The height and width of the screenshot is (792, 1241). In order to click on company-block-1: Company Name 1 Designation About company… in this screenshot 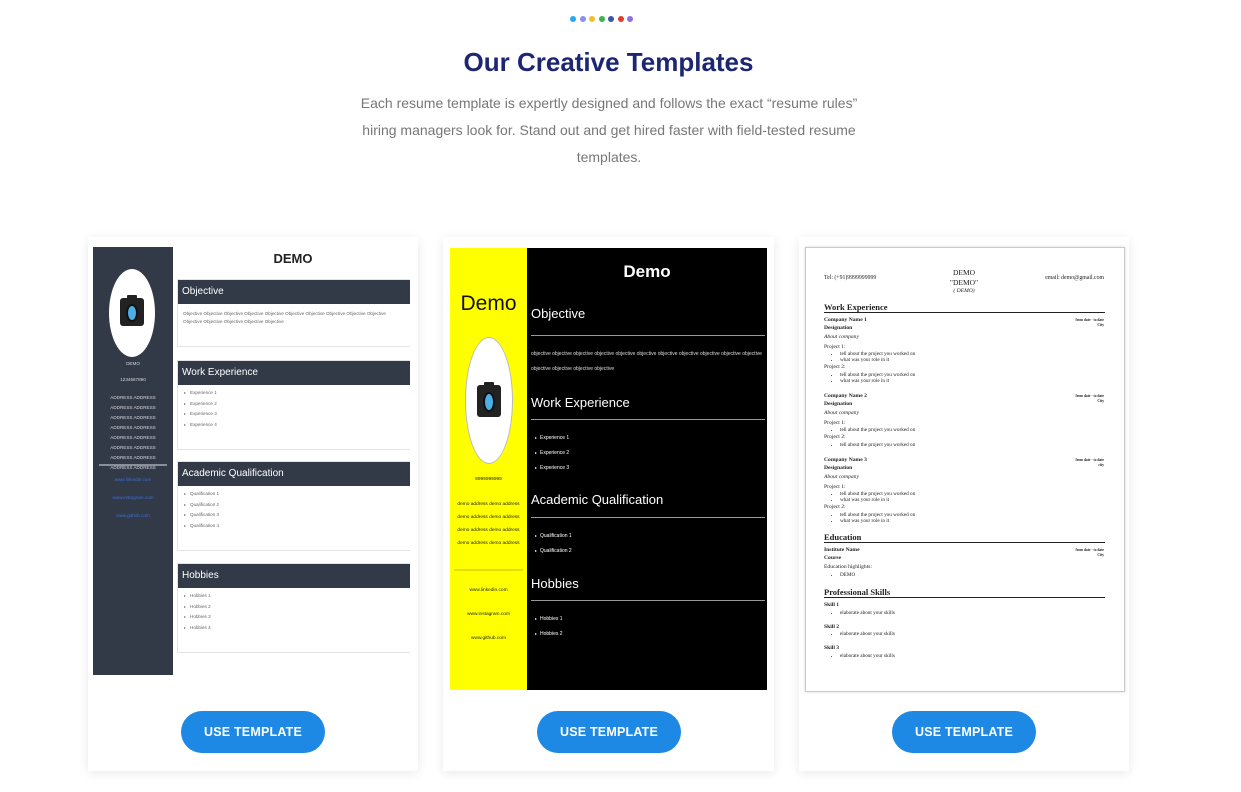, I will do `click(964, 350)`.